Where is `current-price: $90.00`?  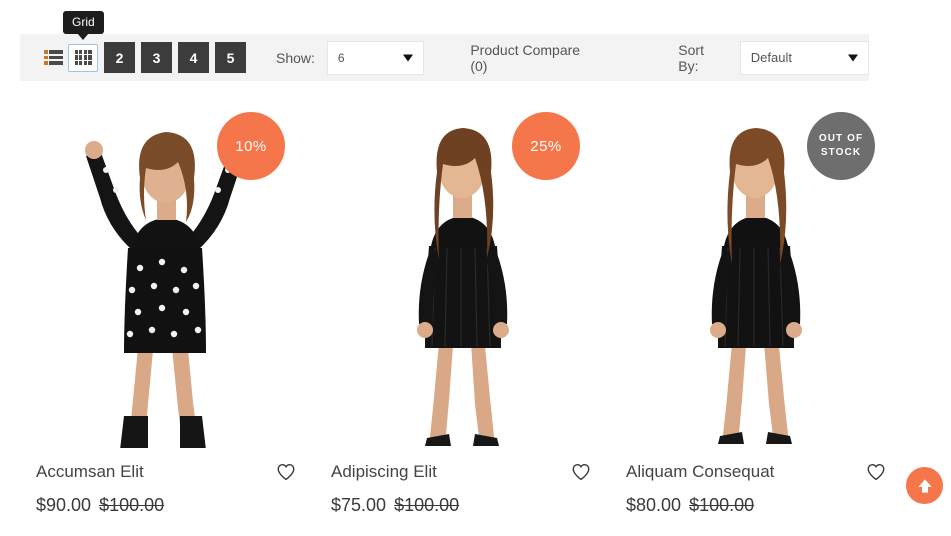
current-price: $90.00 is located at coordinates (64, 505).